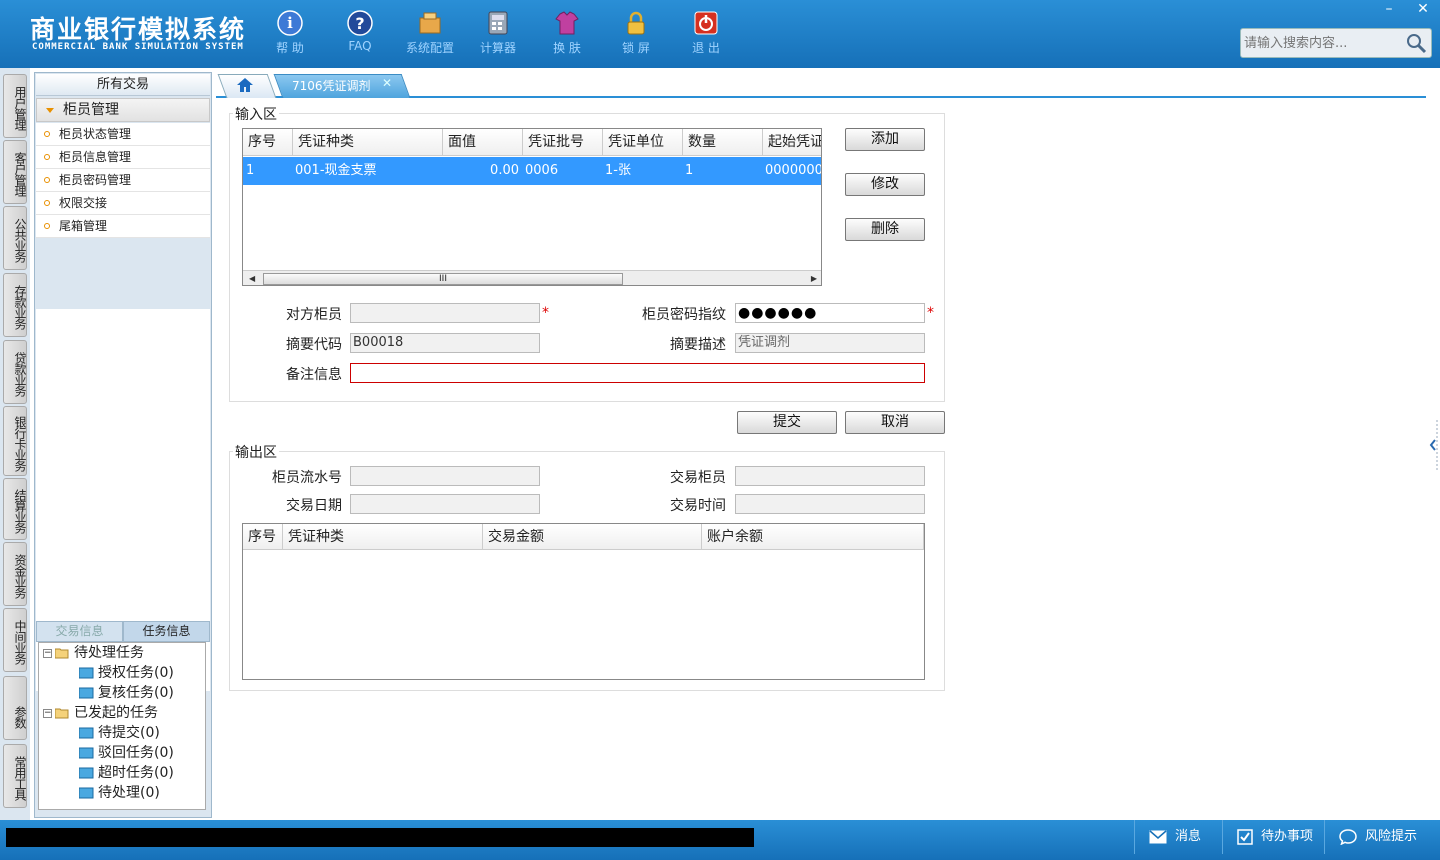 This screenshot has width=1440, height=860. I want to click on summary-desc-label: 摘要描述, so click(698, 345).